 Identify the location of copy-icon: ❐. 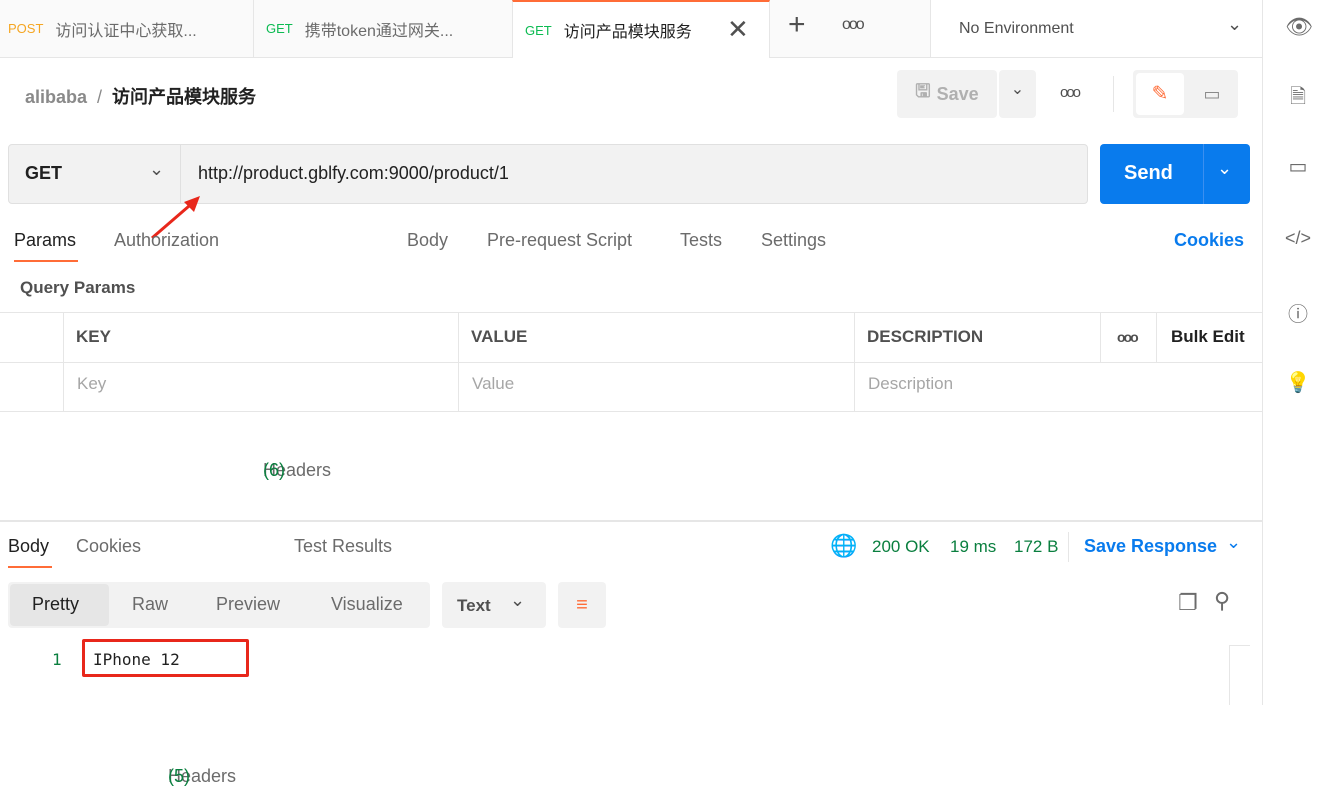
(1188, 603).